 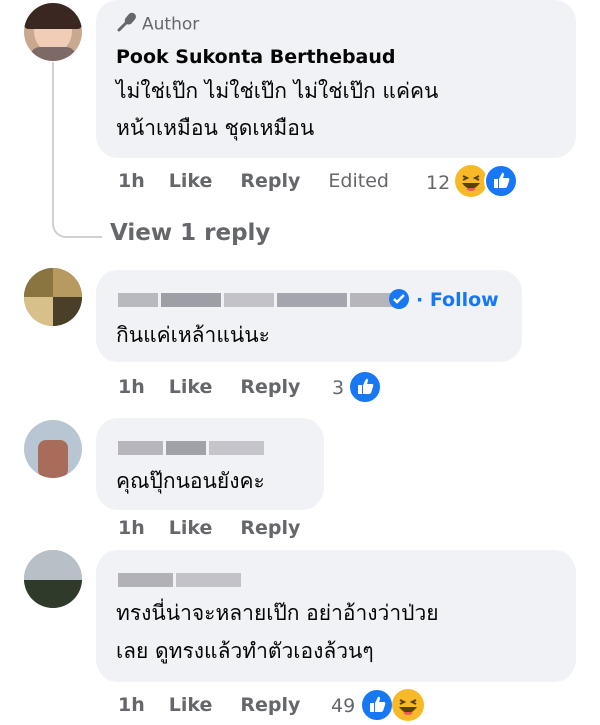 I want to click on comment-bubble: คุณปุ๊กนอนยังคะ, so click(x=210, y=464).